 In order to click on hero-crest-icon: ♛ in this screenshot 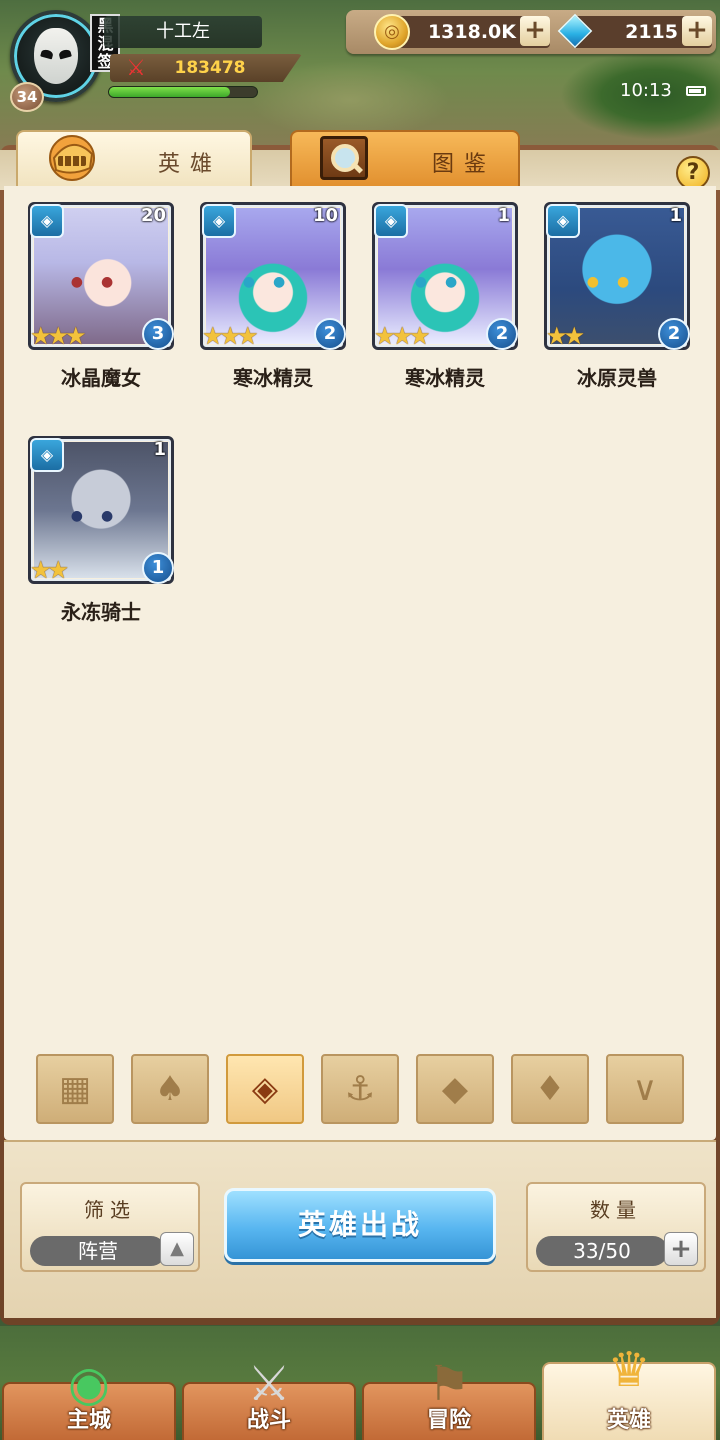, I will do `click(629, 1370)`.